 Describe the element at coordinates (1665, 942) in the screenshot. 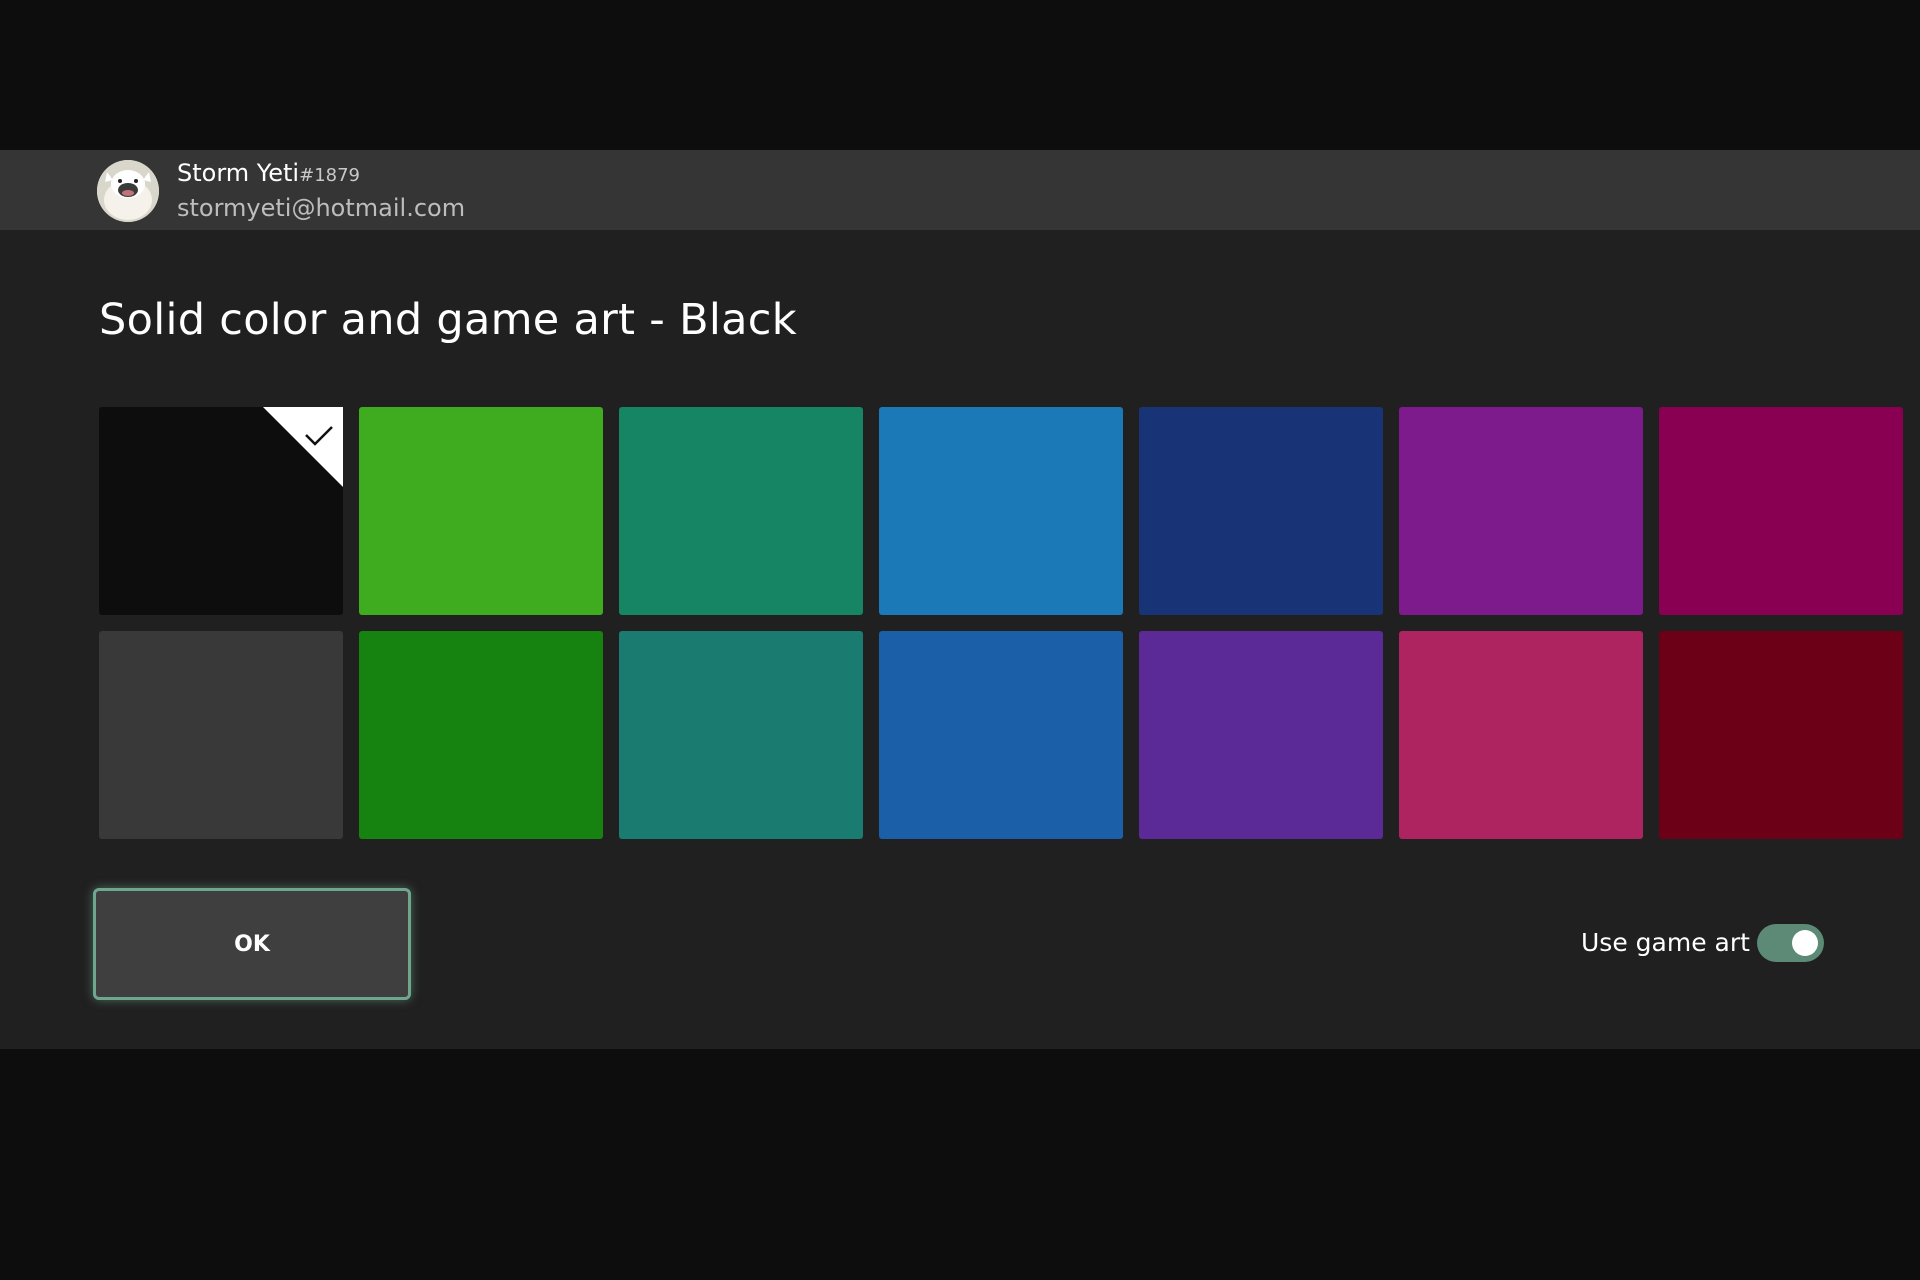

I see `use-game-art-label: Use game art` at that location.